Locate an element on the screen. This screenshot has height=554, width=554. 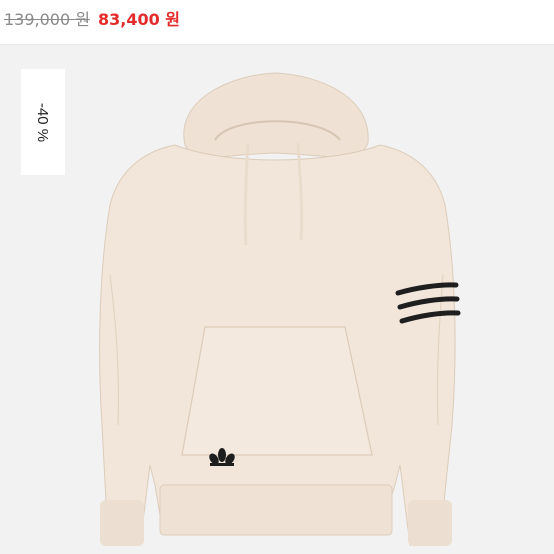
discount-badge: -40 % is located at coordinates (43, 122).